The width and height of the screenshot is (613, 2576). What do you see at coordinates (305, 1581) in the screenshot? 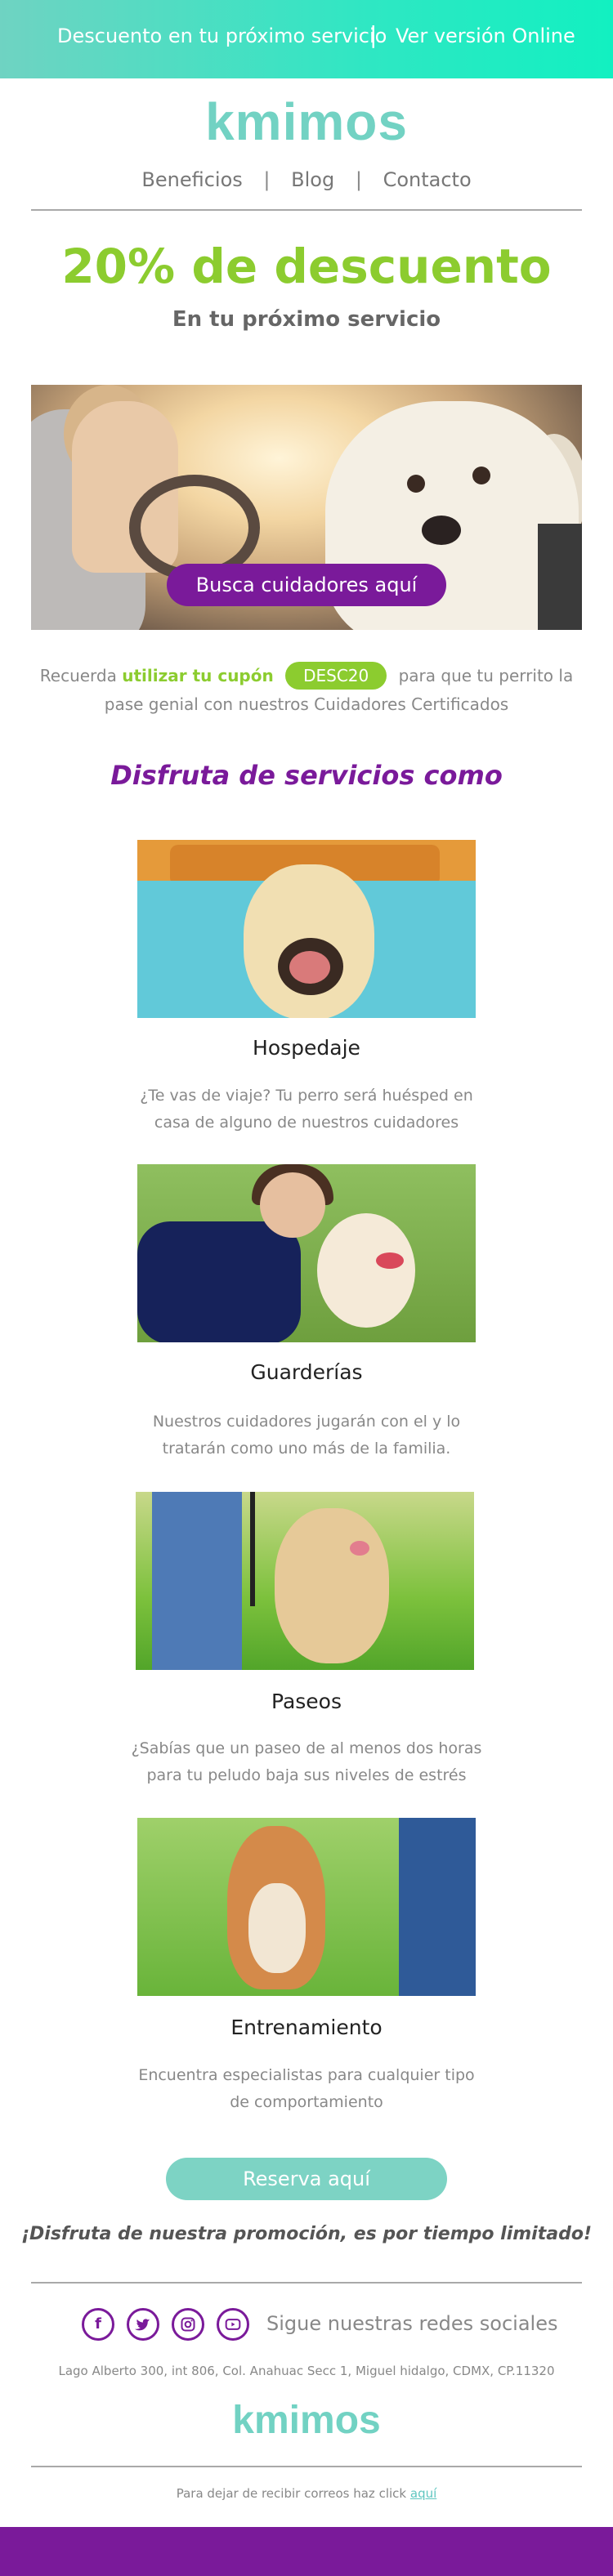
I see `service-image-paseos` at bounding box center [305, 1581].